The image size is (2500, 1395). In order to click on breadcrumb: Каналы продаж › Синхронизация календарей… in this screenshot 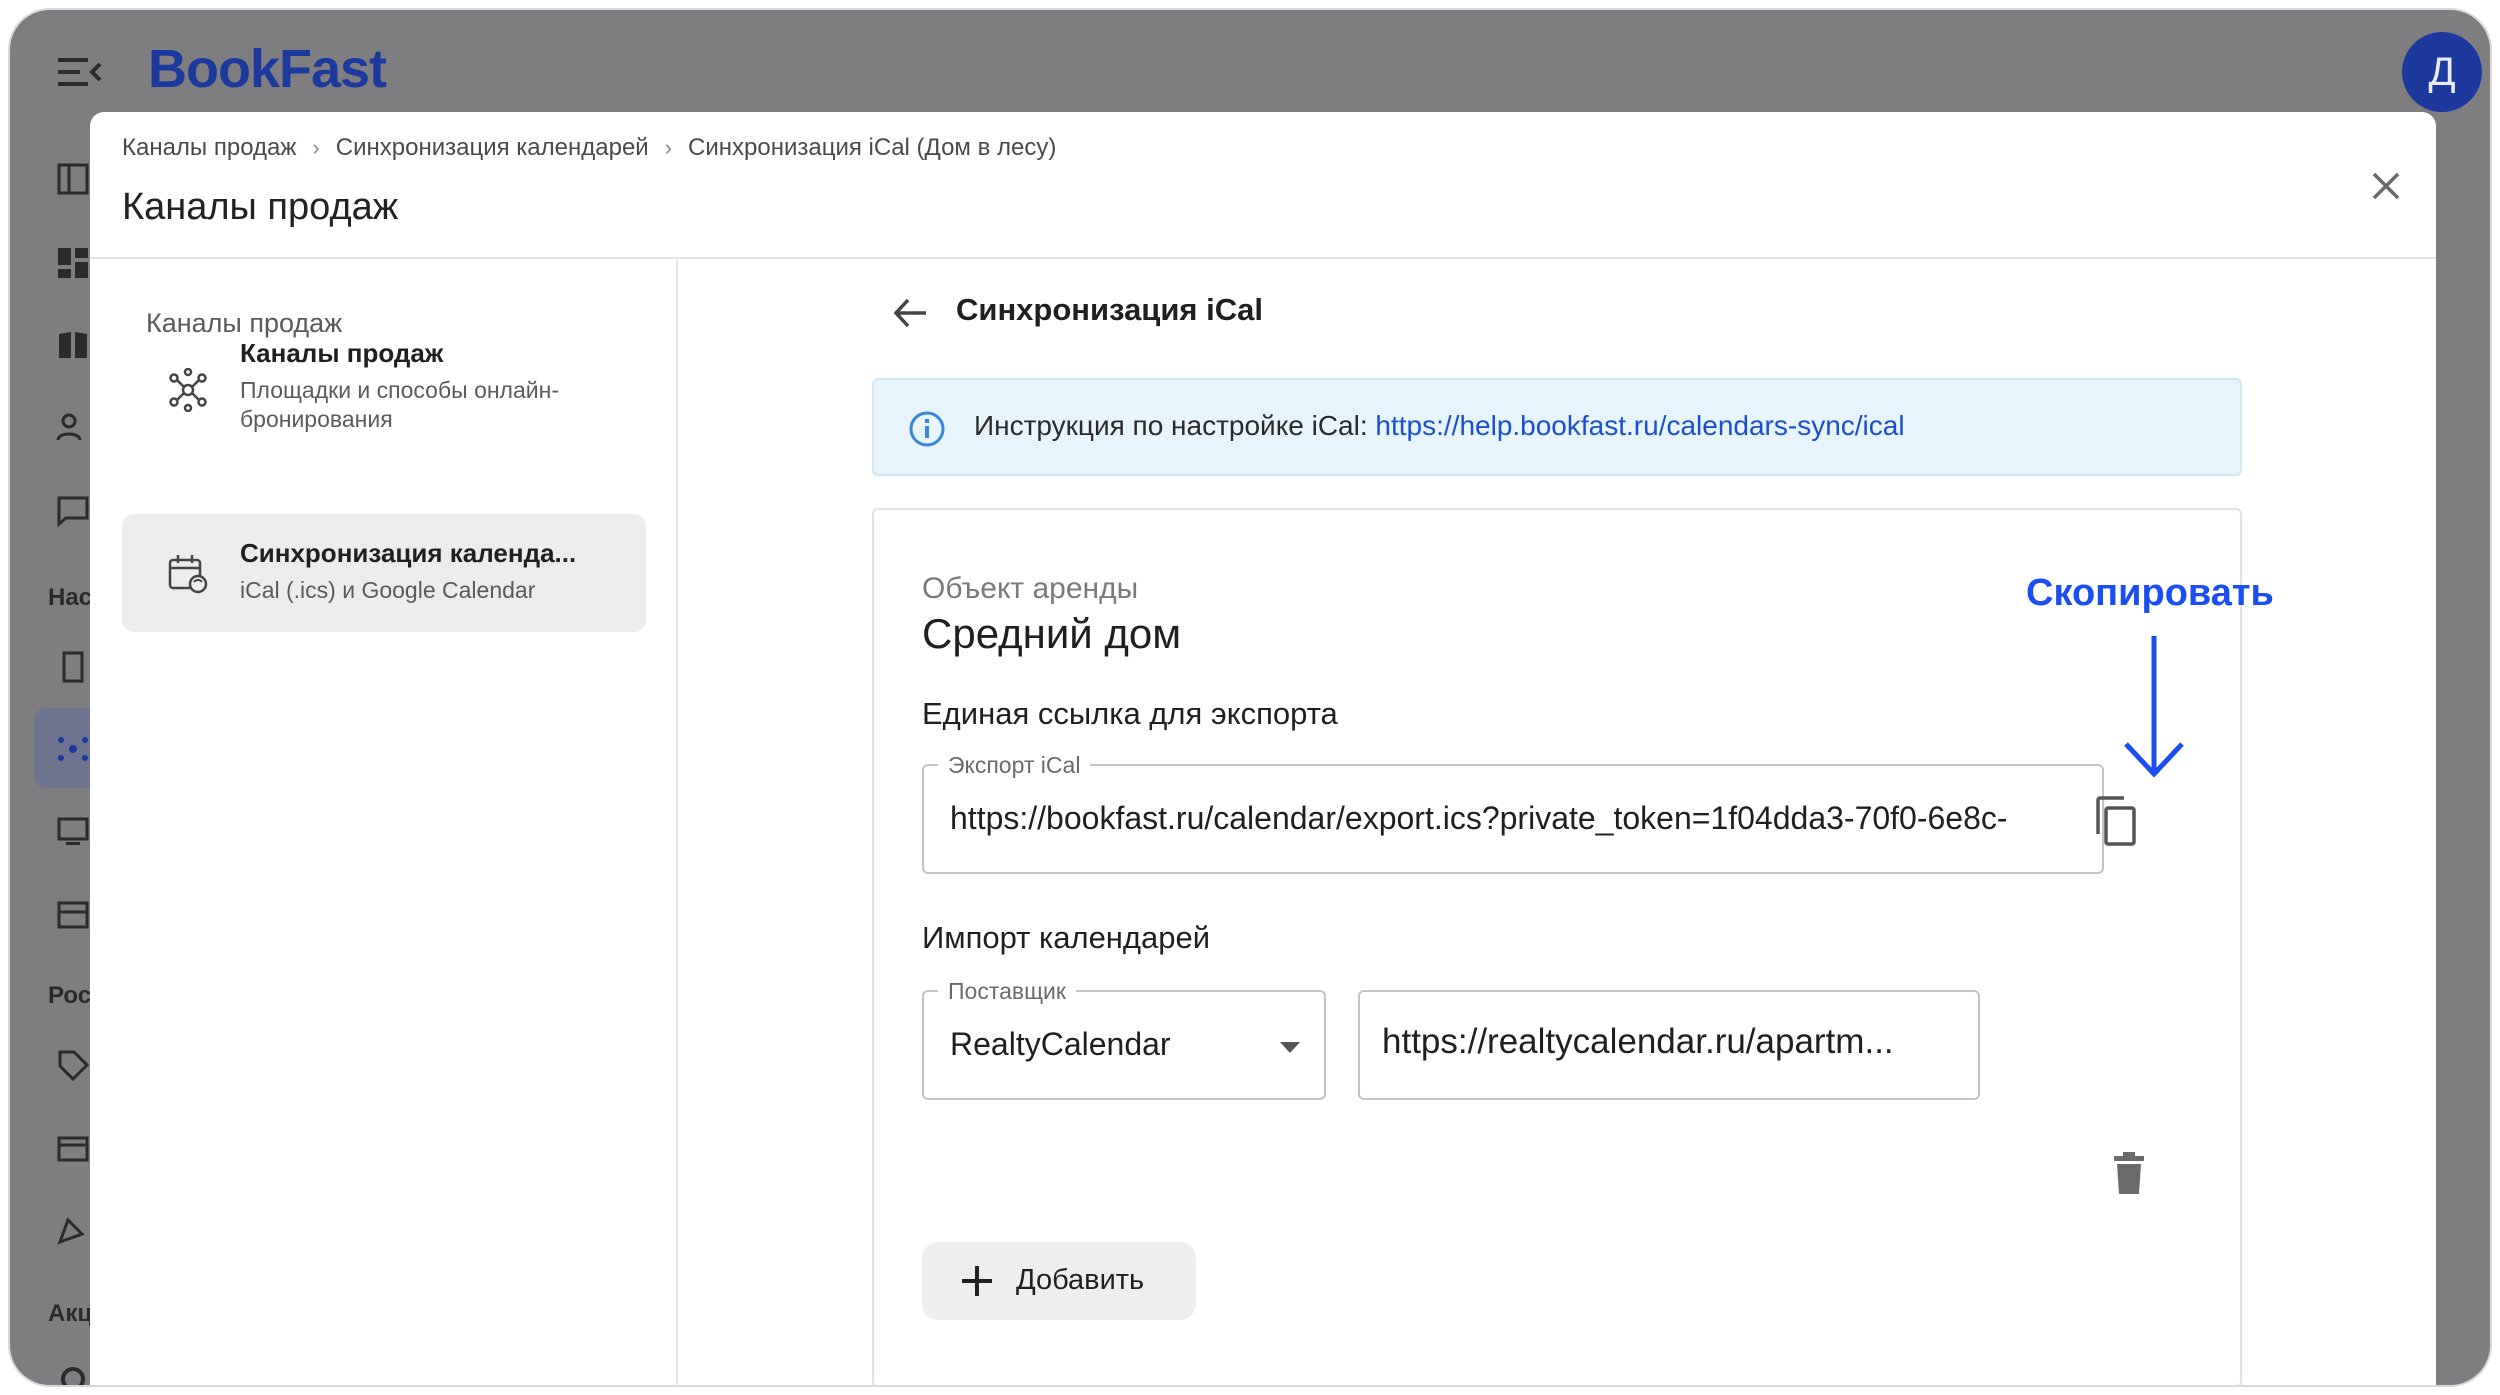, I will do `click(589, 148)`.